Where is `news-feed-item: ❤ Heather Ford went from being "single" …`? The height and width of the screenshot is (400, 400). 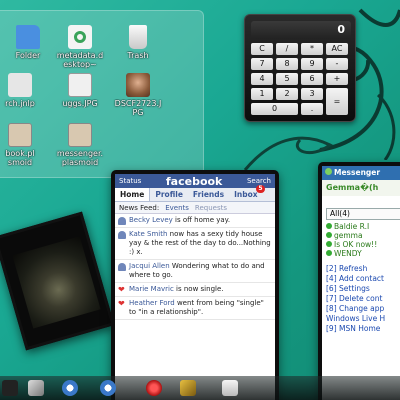 news-feed-item: ❤ Heather Ford went from being "single" … is located at coordinates (195, 308).